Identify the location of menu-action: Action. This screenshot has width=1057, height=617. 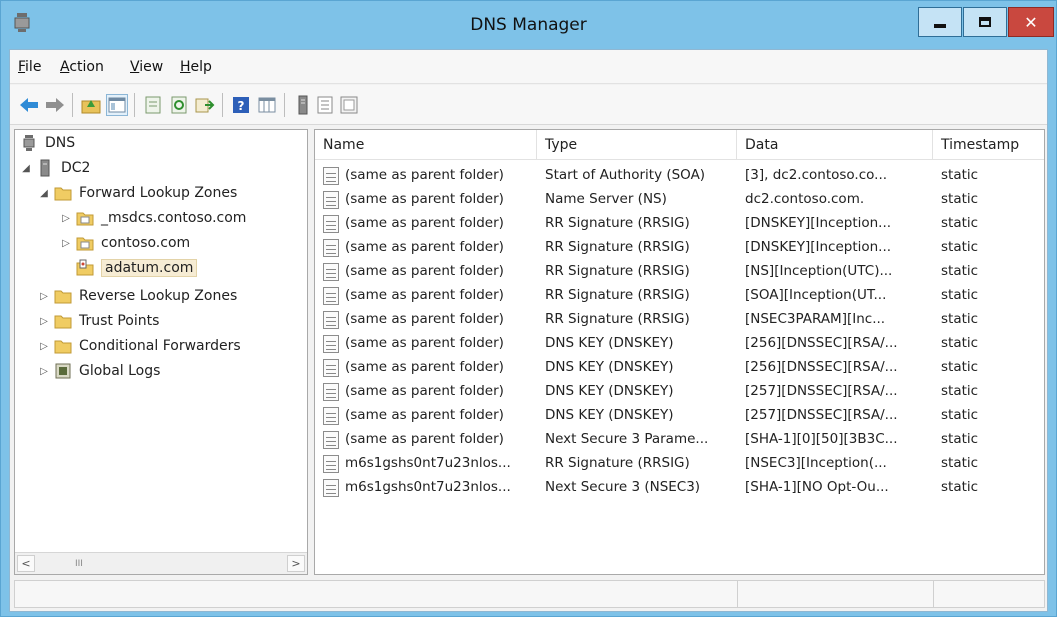
(82, 67).